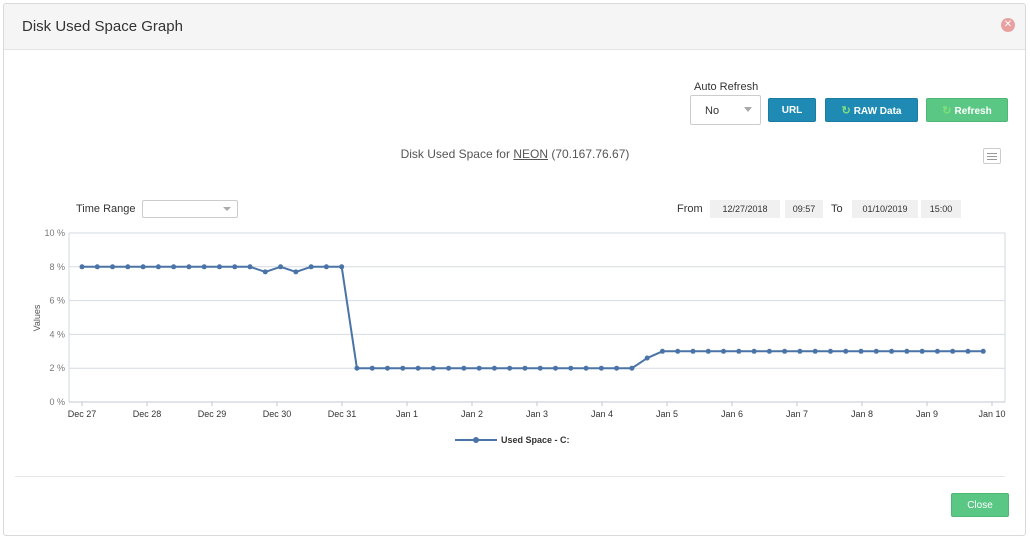  What do you see at coordinates (862, 414) in the screenshot?
I see `x-tick-label: Jan 8` at bounding box center [862, 414].